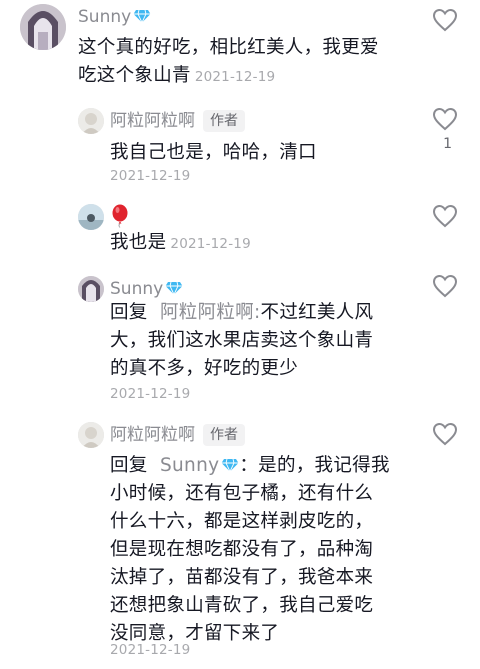 The height and width of the screenshot is (669, 480). Describe the element at coordinates (120, 216) in the screenshot. I see `red-balloon-emoji` at that location.